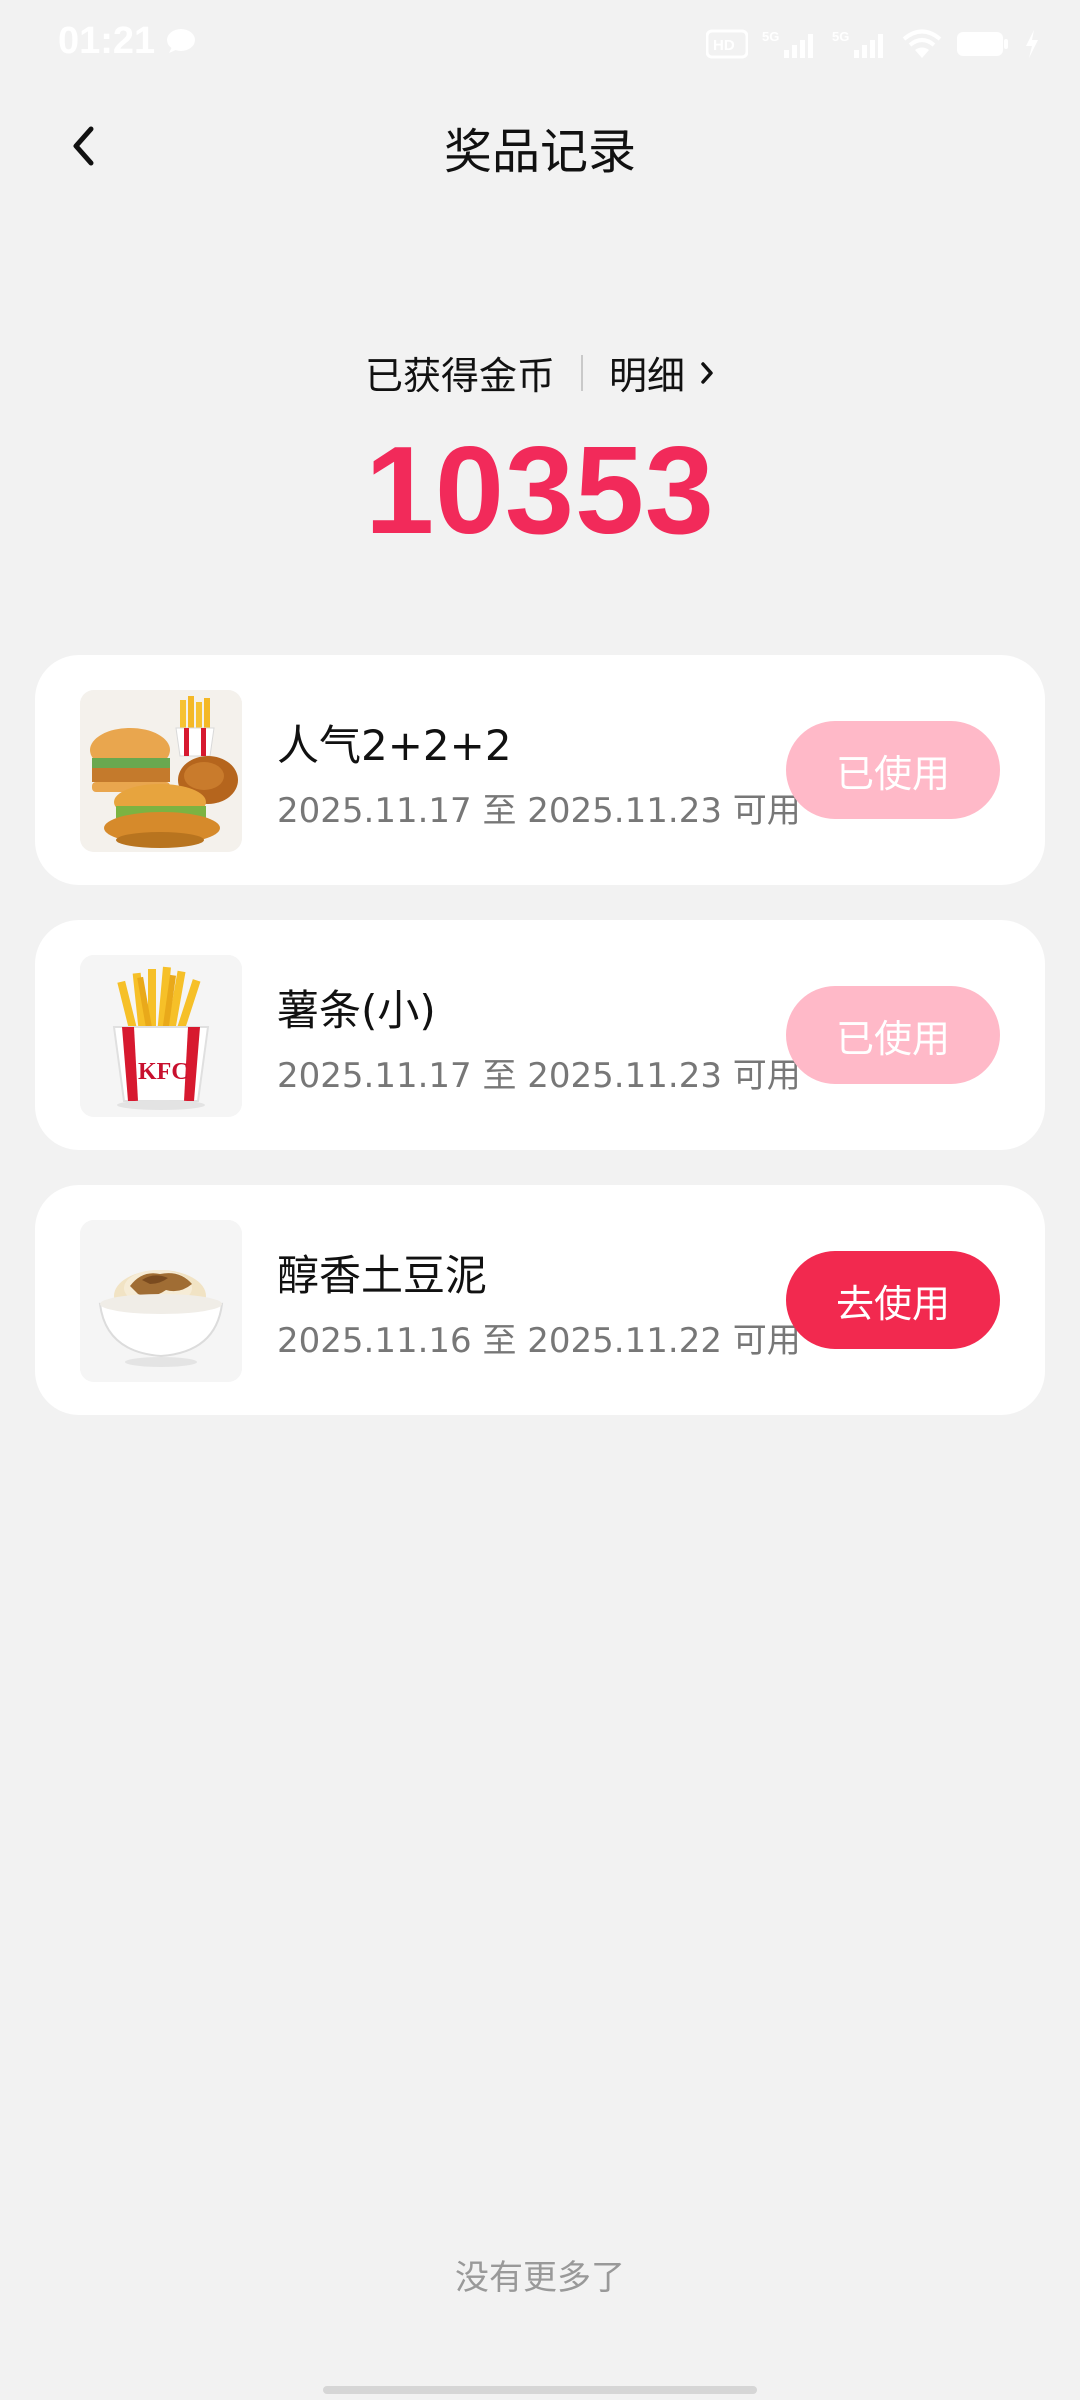 The width and height of the screenshot is (1080, 2400). I want to click on svg-text: HD, so click(724, 45).